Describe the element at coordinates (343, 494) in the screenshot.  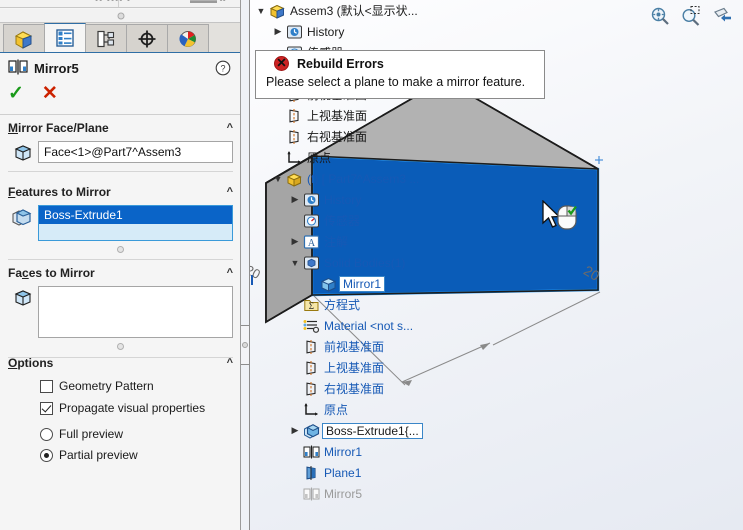
I see `tree-item-label: Mirror5` at that location.